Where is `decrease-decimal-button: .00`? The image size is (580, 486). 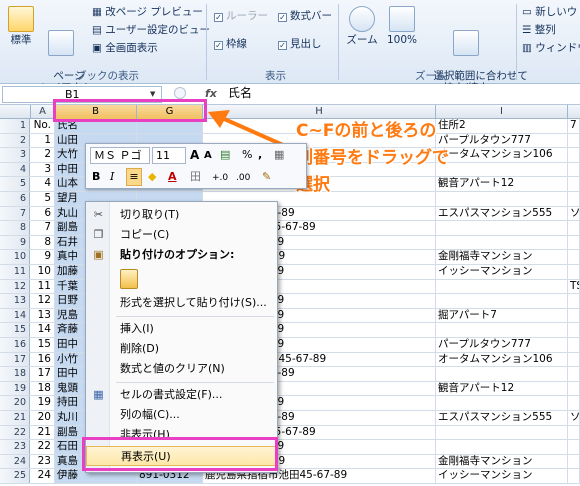 decrease-decimal-button: .00 is located at coordinates (243, 178).